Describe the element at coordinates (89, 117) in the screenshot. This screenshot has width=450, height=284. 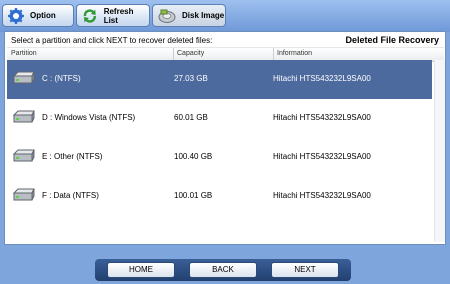
I see `partition-name: D : Windows Vista (NTFS)` at that location.